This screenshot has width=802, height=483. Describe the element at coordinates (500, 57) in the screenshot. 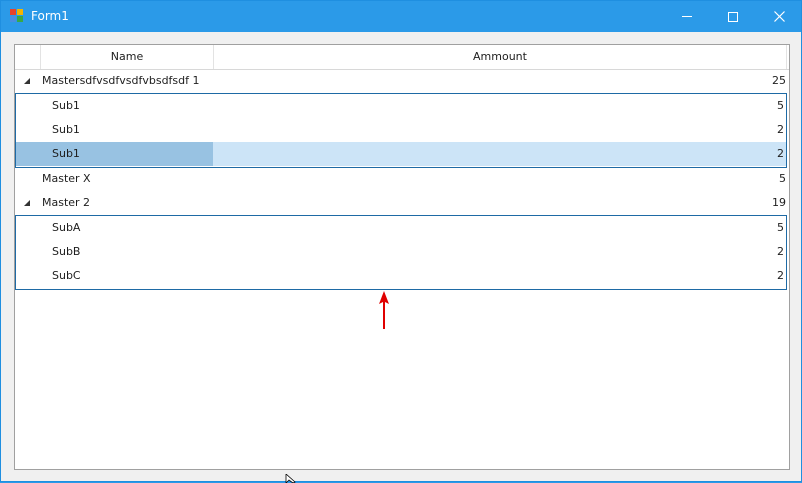

I see `column-header-amount: Ammount` at that location.